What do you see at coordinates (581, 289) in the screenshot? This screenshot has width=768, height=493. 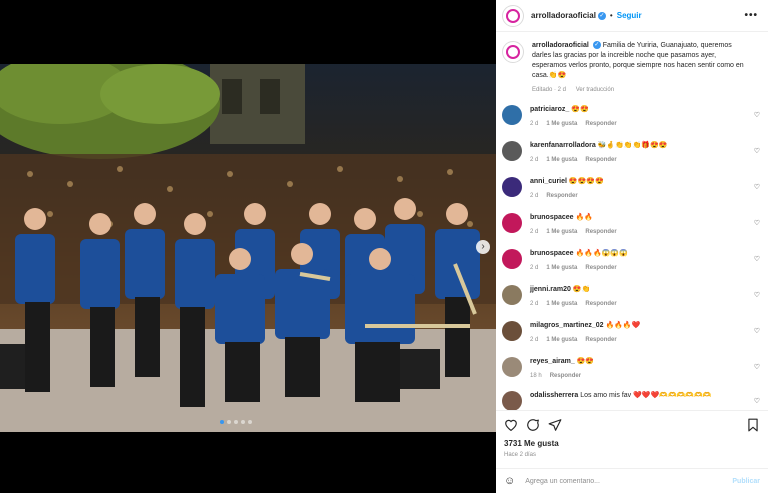 I see `comment-text: 😍👏` at bounding box center [581, 289].